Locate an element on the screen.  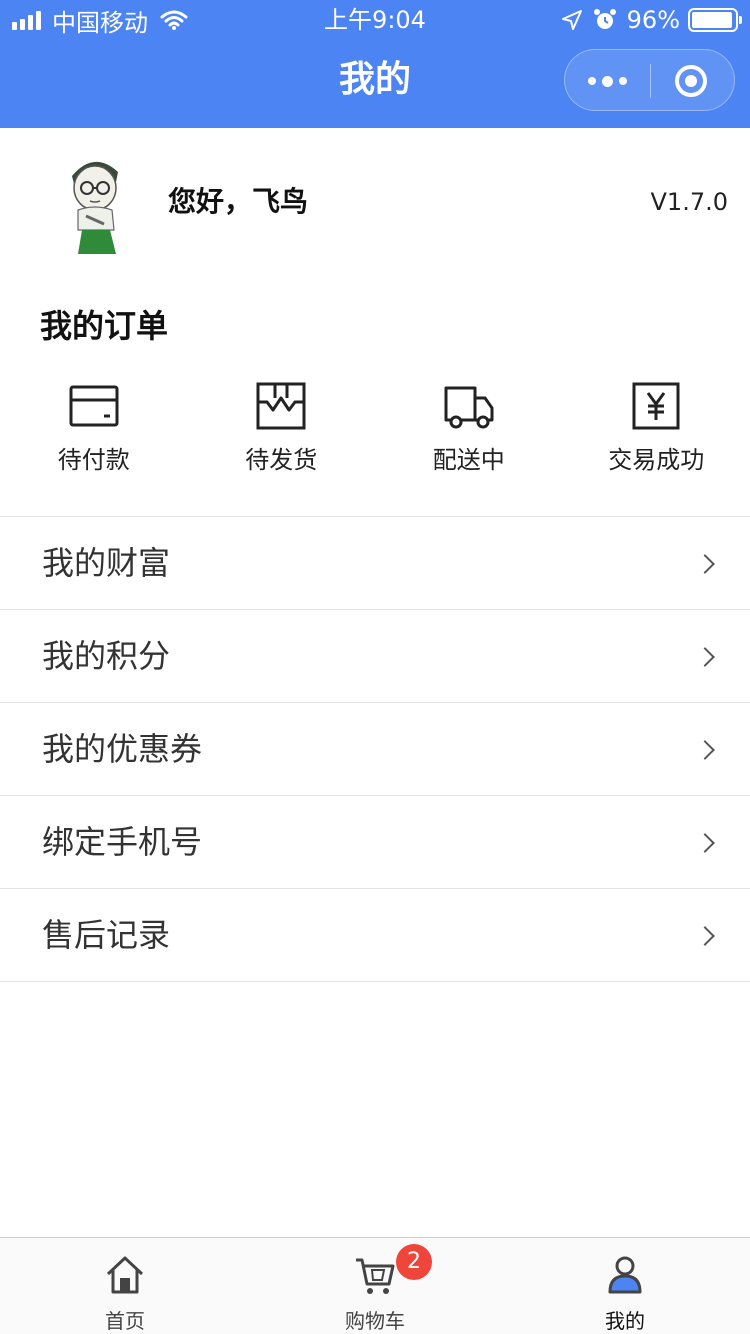
battery-percent: 96% is located at coordinates (653, 20).